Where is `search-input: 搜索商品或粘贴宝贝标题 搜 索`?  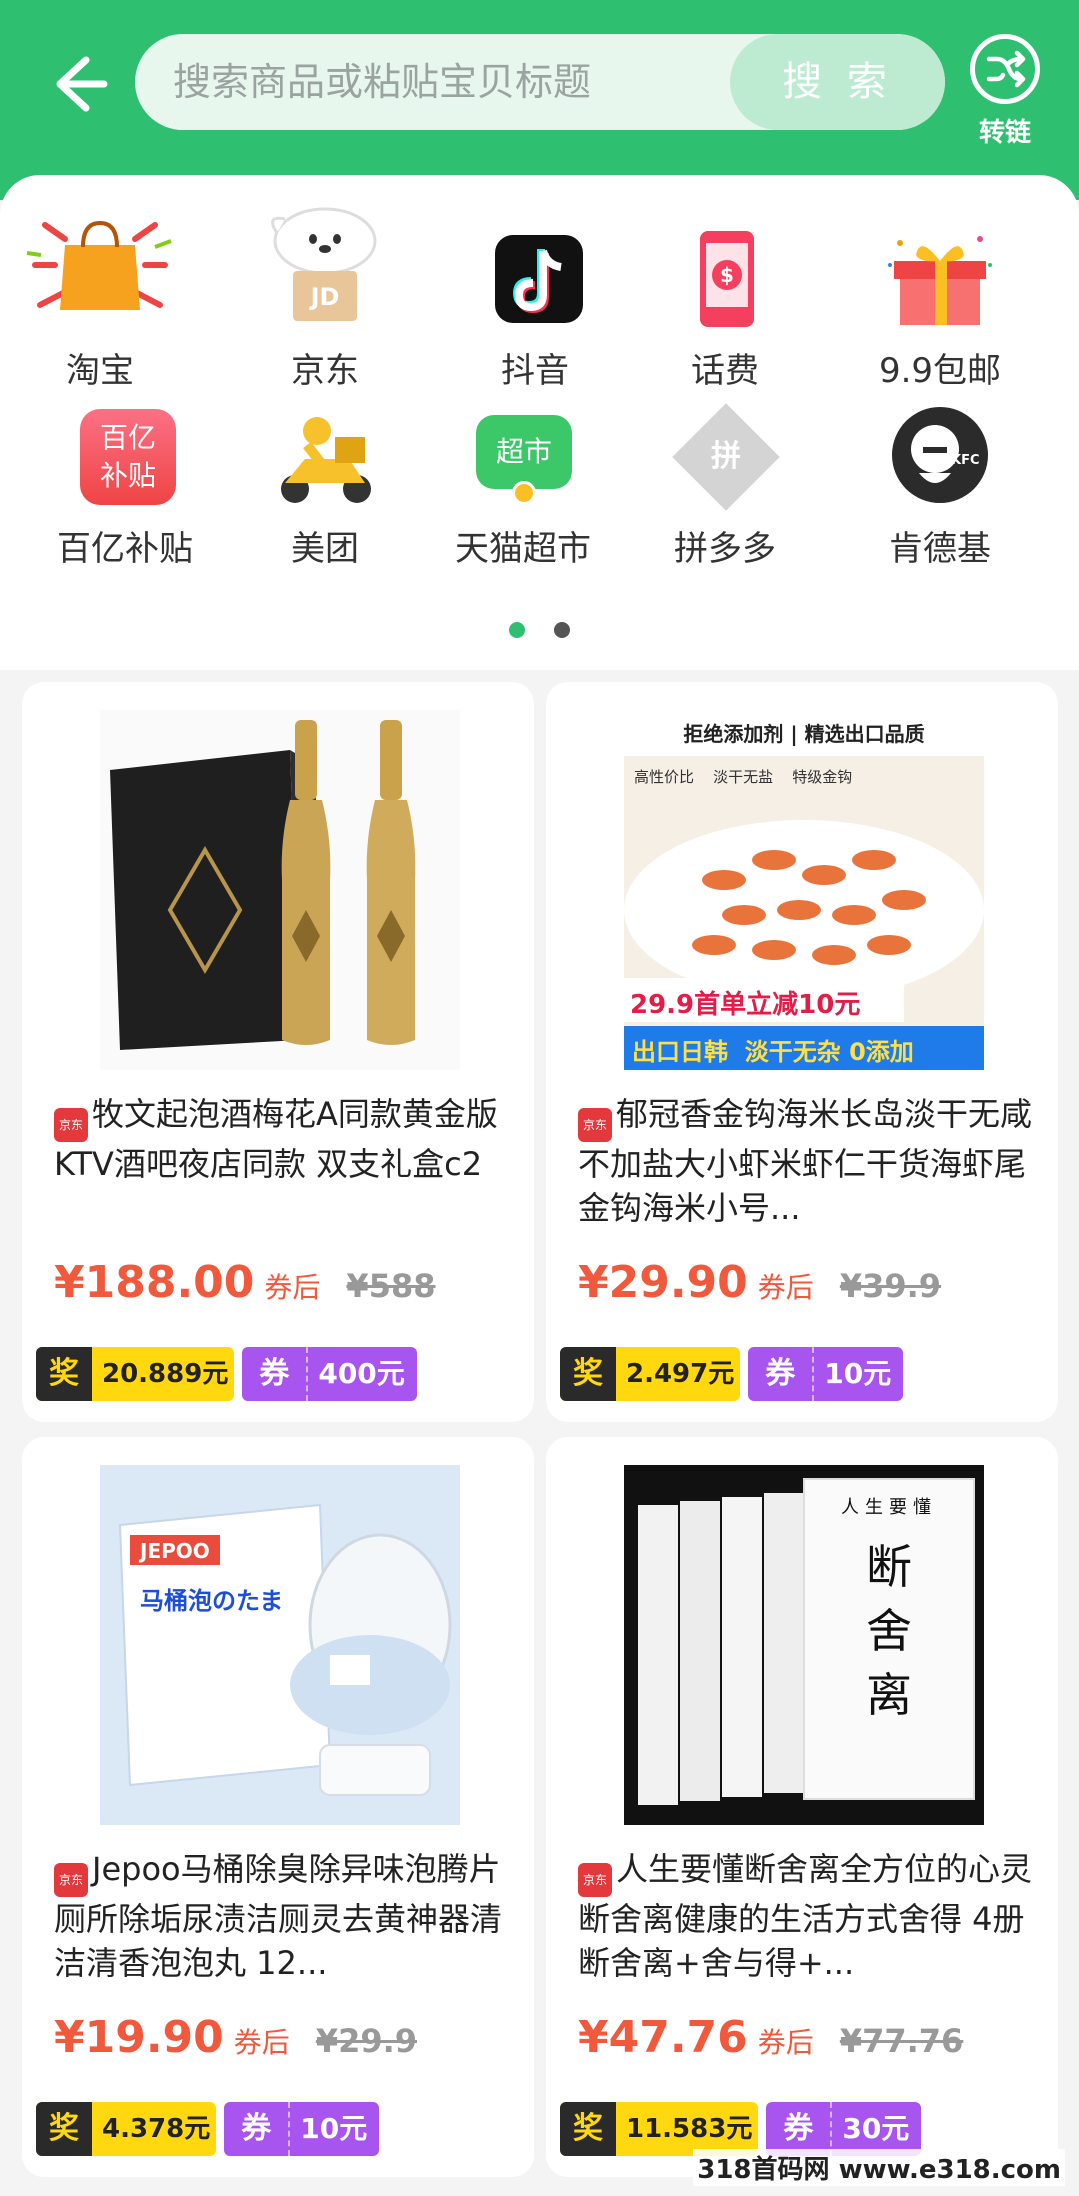 search-input: 搜索商品或粘贴宝贝标题 搜 索 is located at coordinates (540, 82).